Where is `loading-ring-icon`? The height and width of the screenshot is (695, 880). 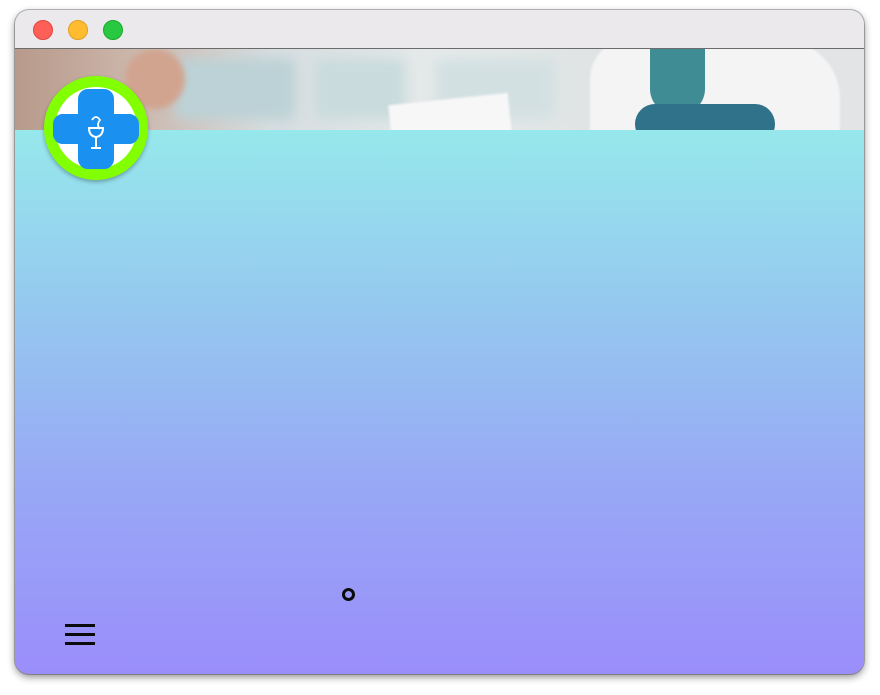
loading-ring-icon is located at coordinates (348, 594).